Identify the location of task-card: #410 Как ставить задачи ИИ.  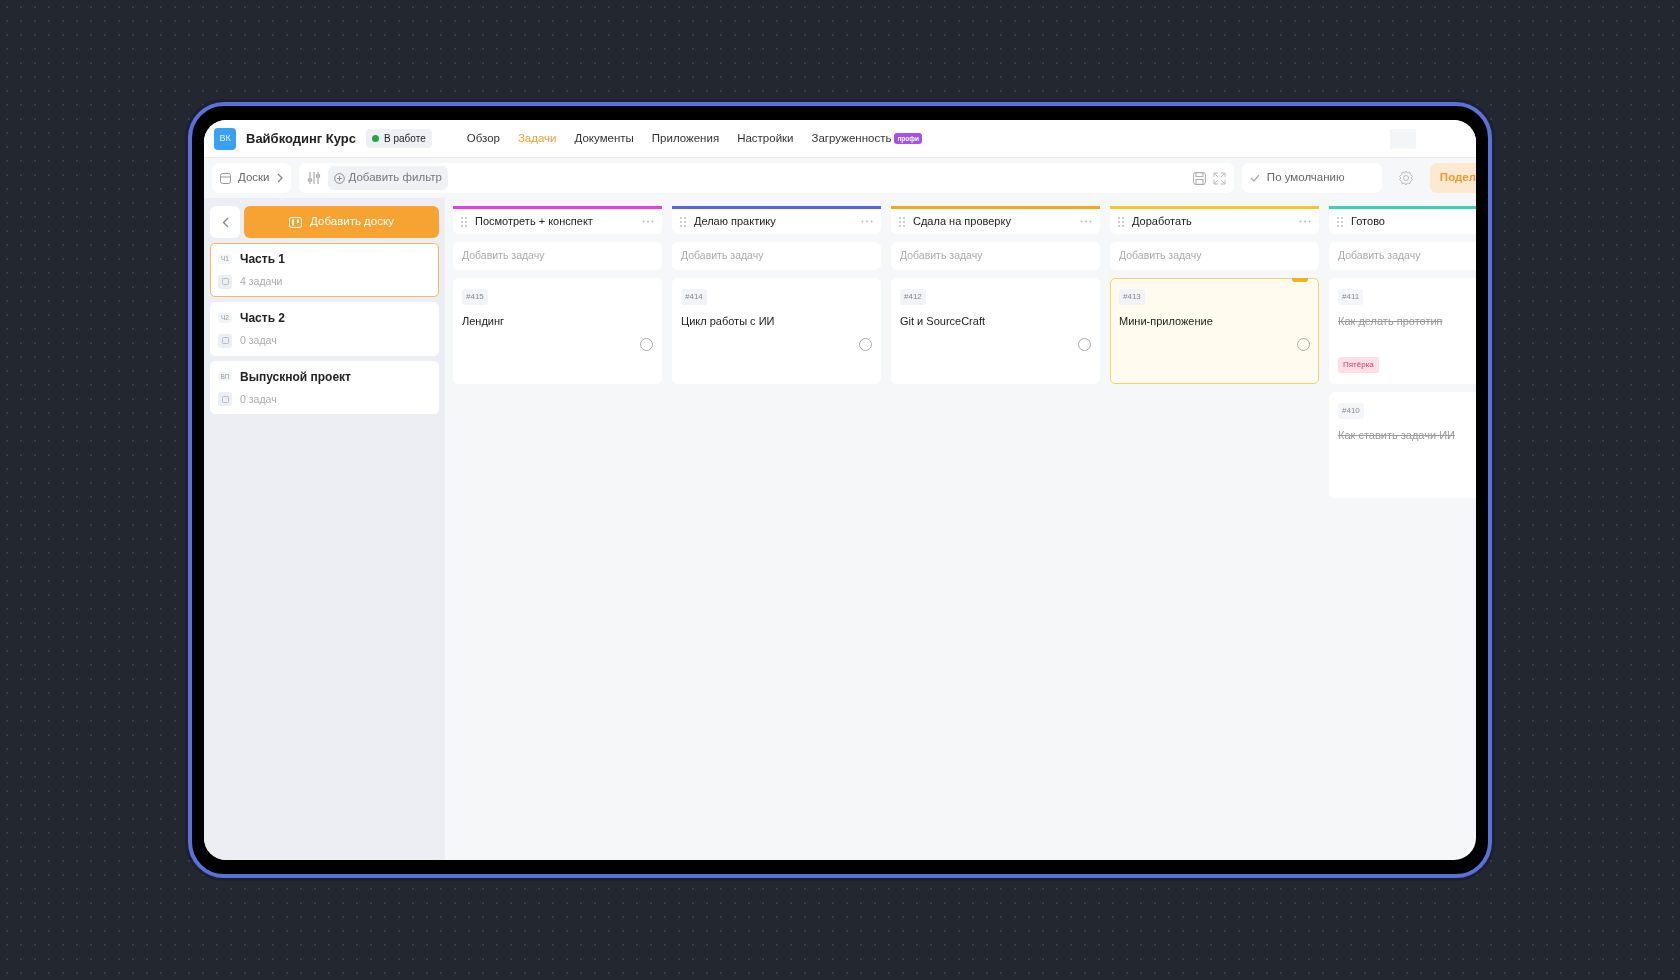
(1402, 445).